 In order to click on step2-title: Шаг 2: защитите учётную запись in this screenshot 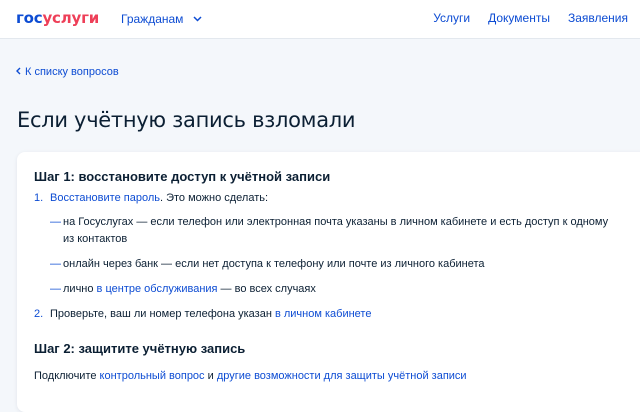, I will do `click(140, 348)`.